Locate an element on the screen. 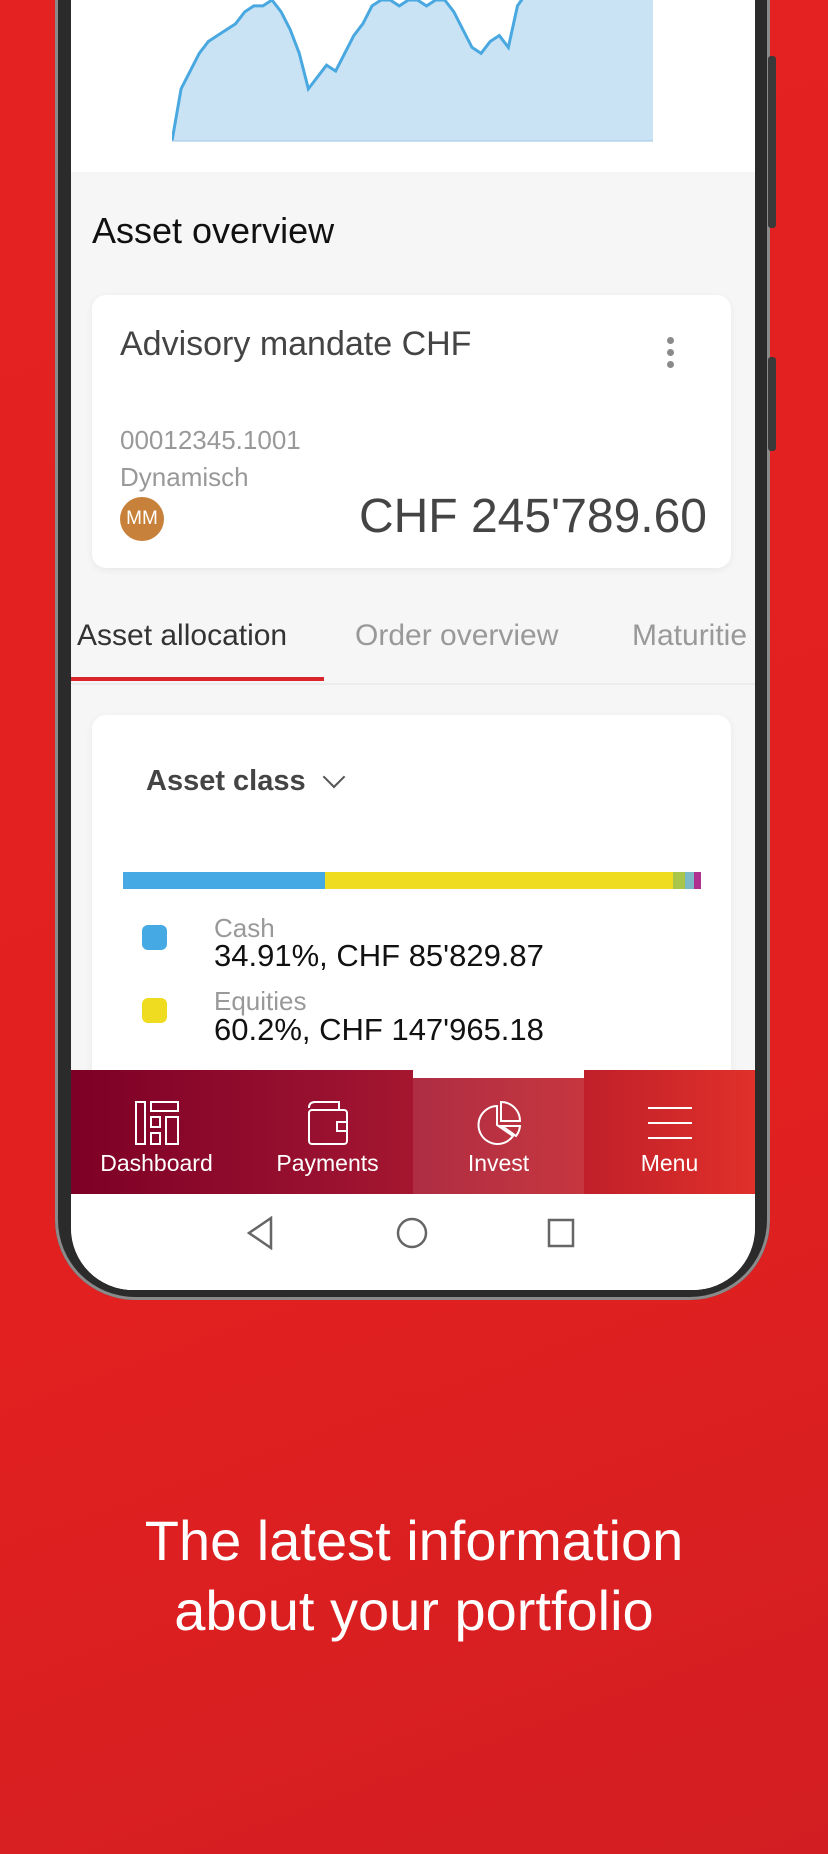  home-icon is located at coordinates (412, 1233).